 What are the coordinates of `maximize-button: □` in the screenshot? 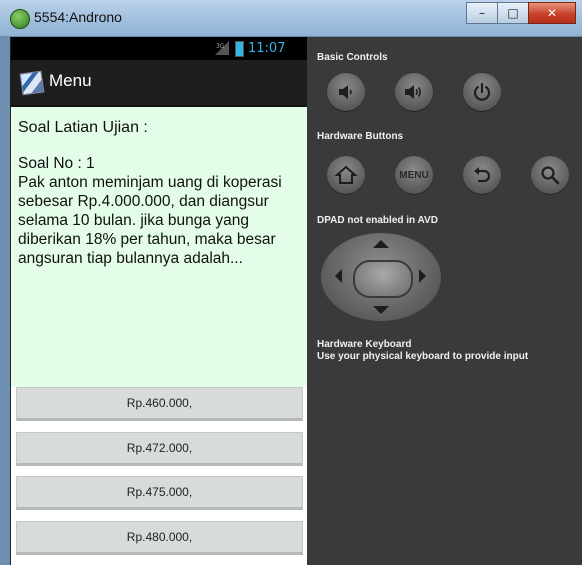 It's located at (512, 13).